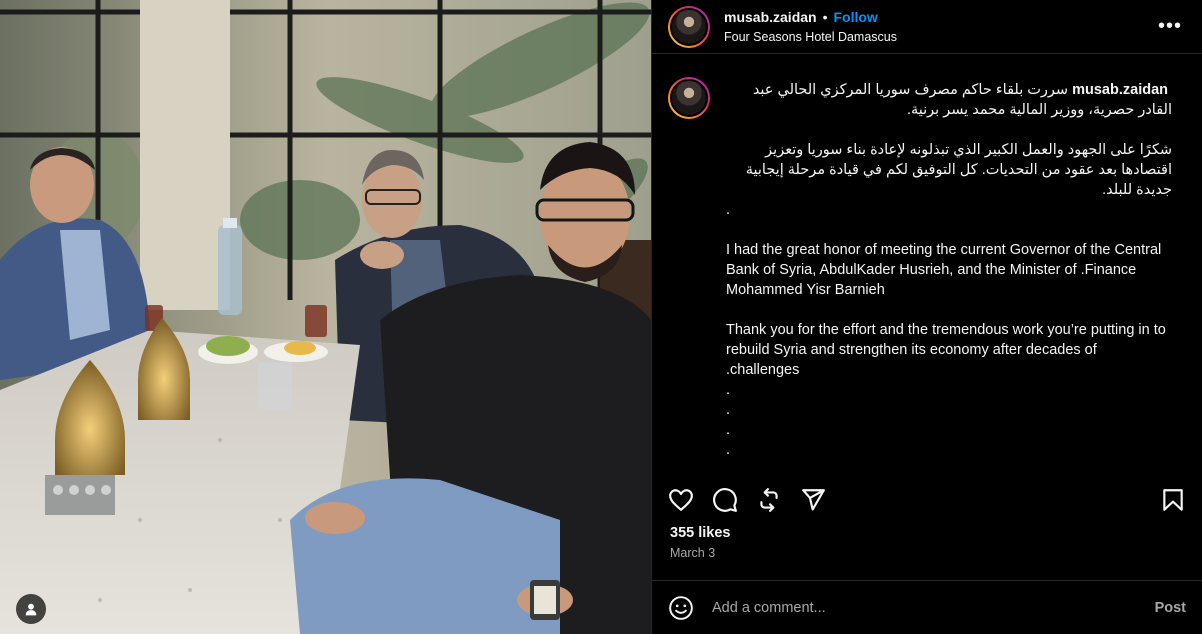 Image resolution: width=1202 pixels, height=634 pixels. I want to click on add-comment-bar: Post, so click(927, 607).